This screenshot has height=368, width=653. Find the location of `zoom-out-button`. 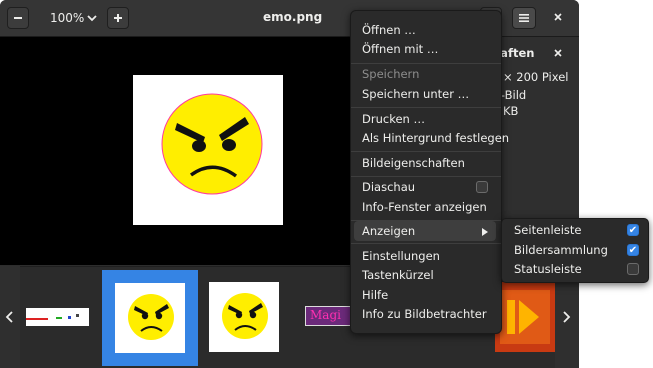

zoom-out-button is located at coordinates (18, 18).